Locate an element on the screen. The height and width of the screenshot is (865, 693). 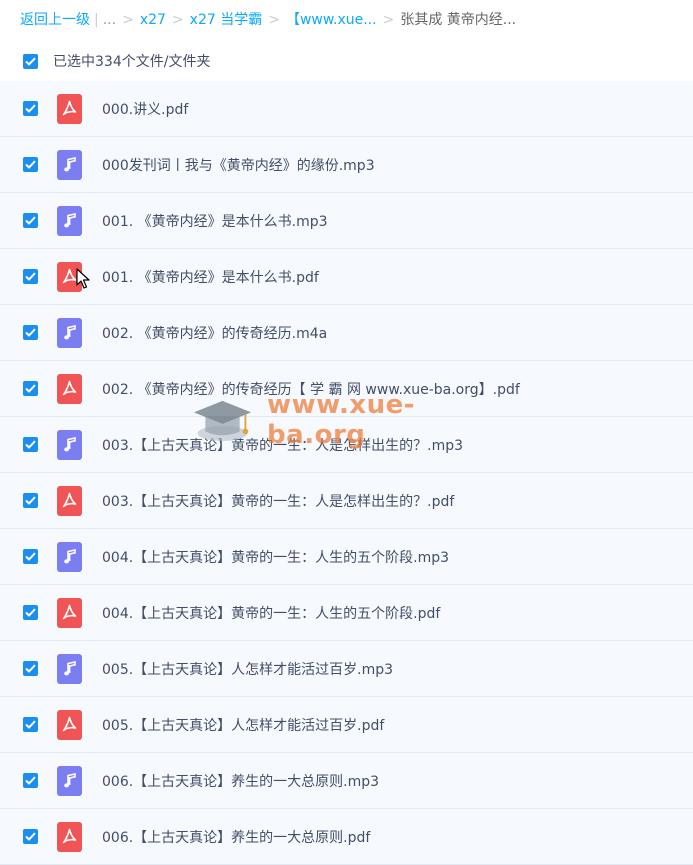
file-name: 004.【上古天真论】黄帝的一生：人生的五个阶段.pdf is located at coordinates (271, 613).